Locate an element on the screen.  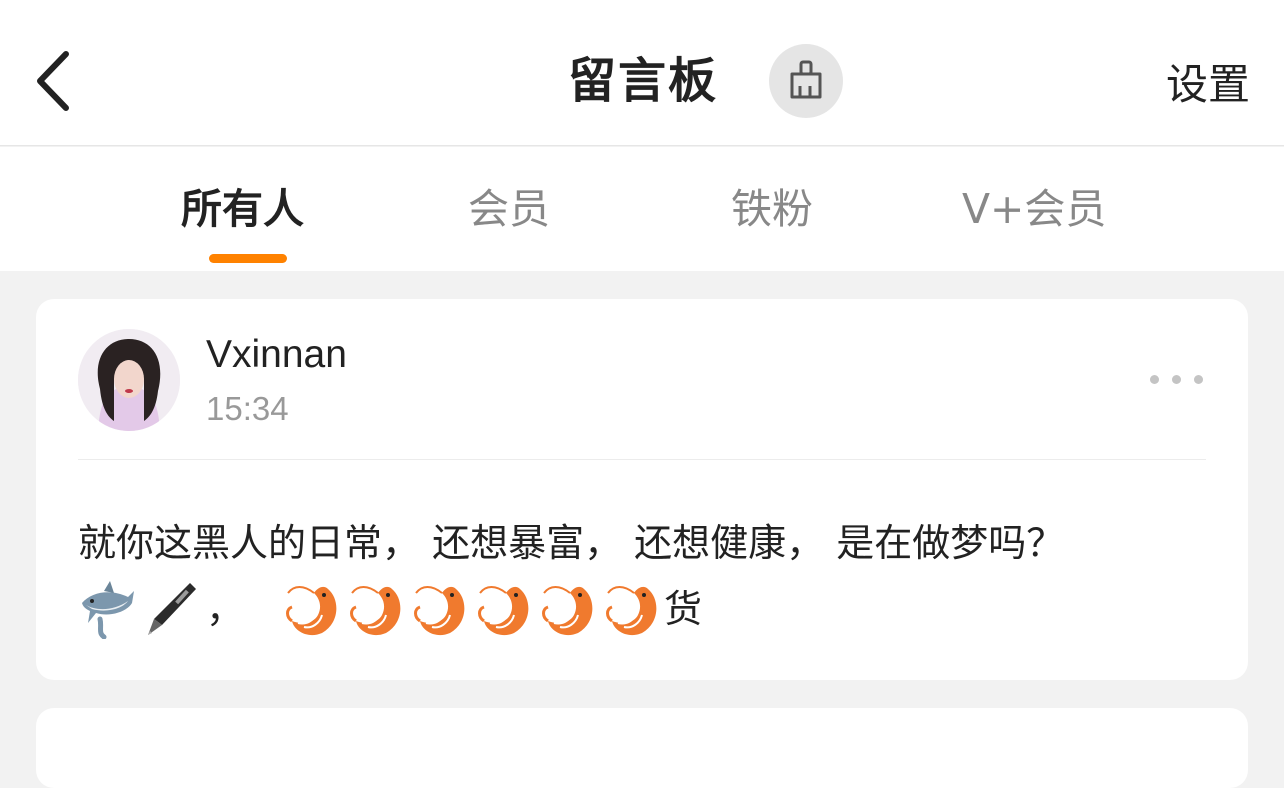
message-emoji-line: ， 货 is located at coordinates (428, 609).